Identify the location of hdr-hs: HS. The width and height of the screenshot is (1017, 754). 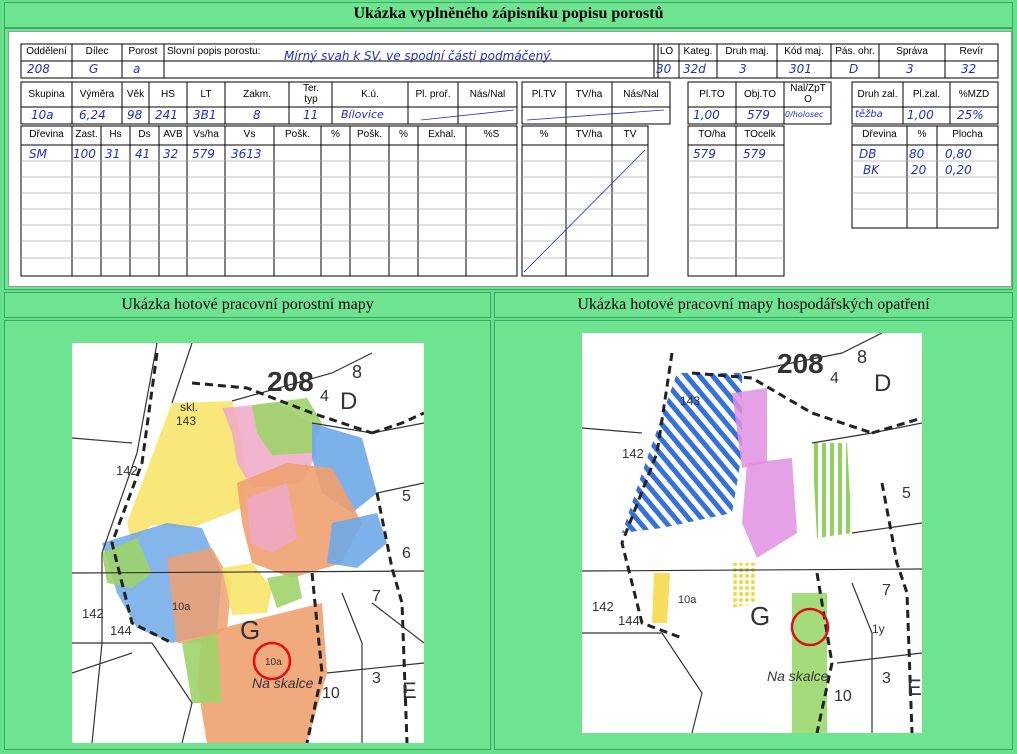
(168, 94).